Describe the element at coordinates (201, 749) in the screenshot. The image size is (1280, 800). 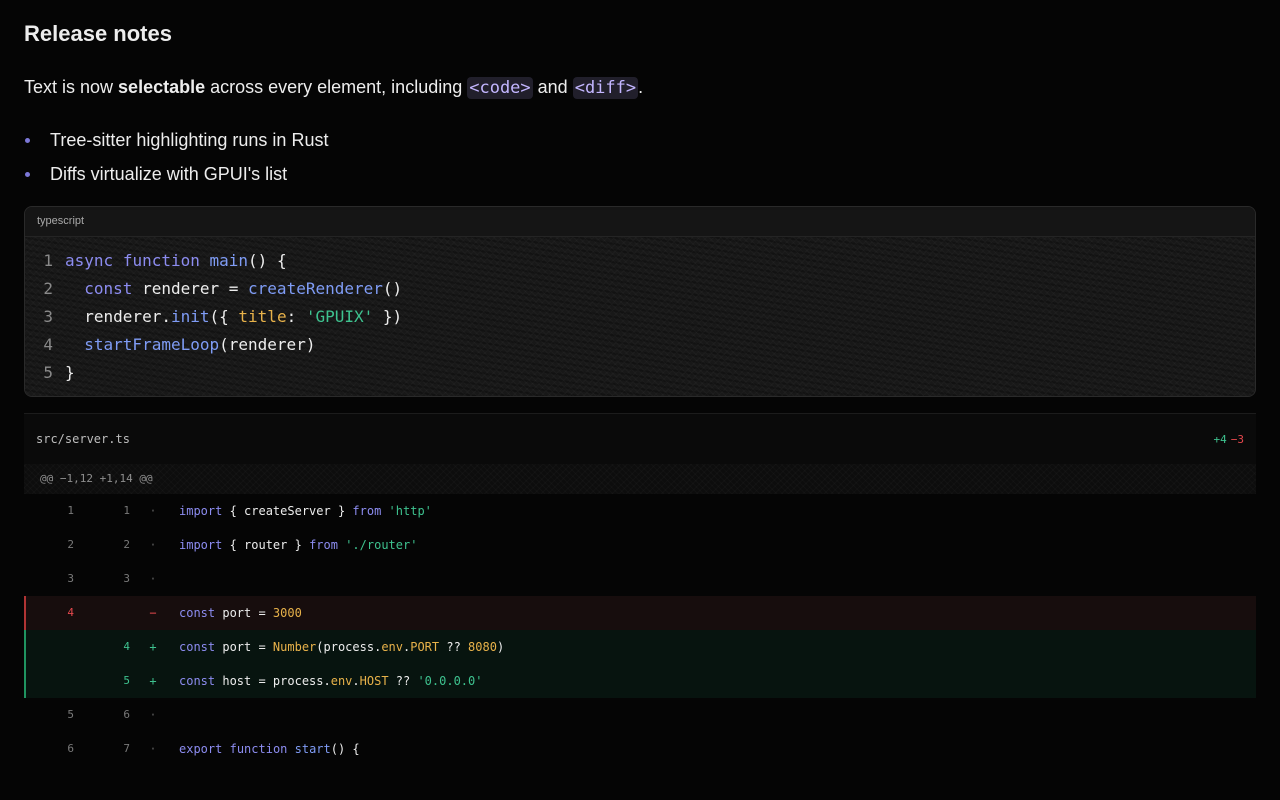
I see `code-token: export` at that location.